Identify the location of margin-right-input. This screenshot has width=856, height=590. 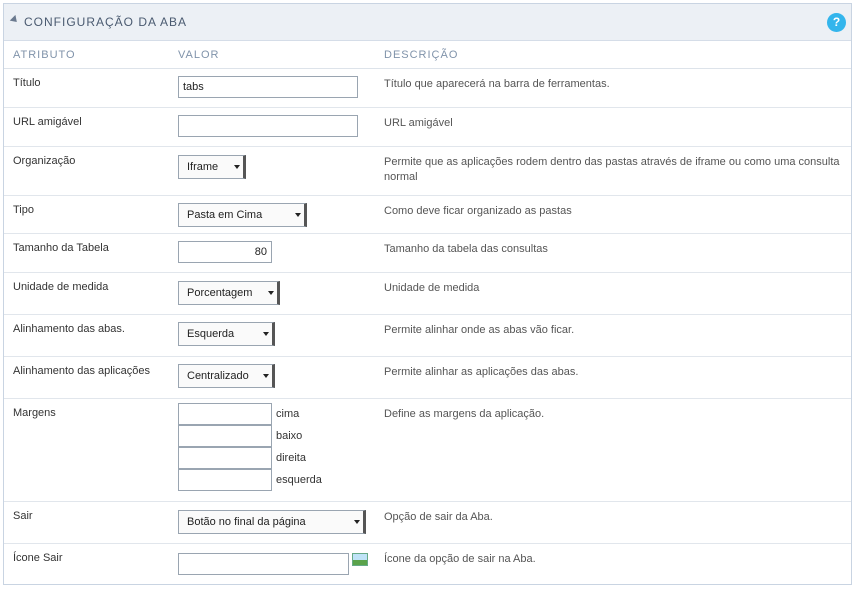
(225, 458).